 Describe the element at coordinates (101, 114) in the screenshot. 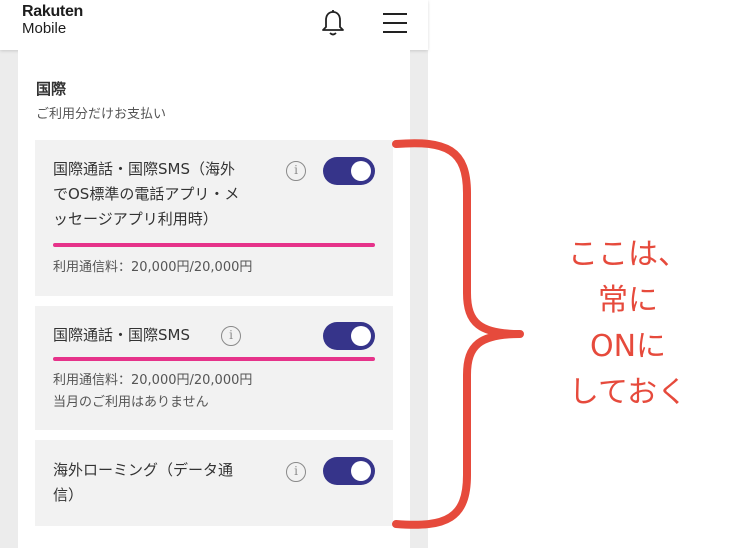

I see `section-subtitle: ご利用分だけお支払い` at that location.